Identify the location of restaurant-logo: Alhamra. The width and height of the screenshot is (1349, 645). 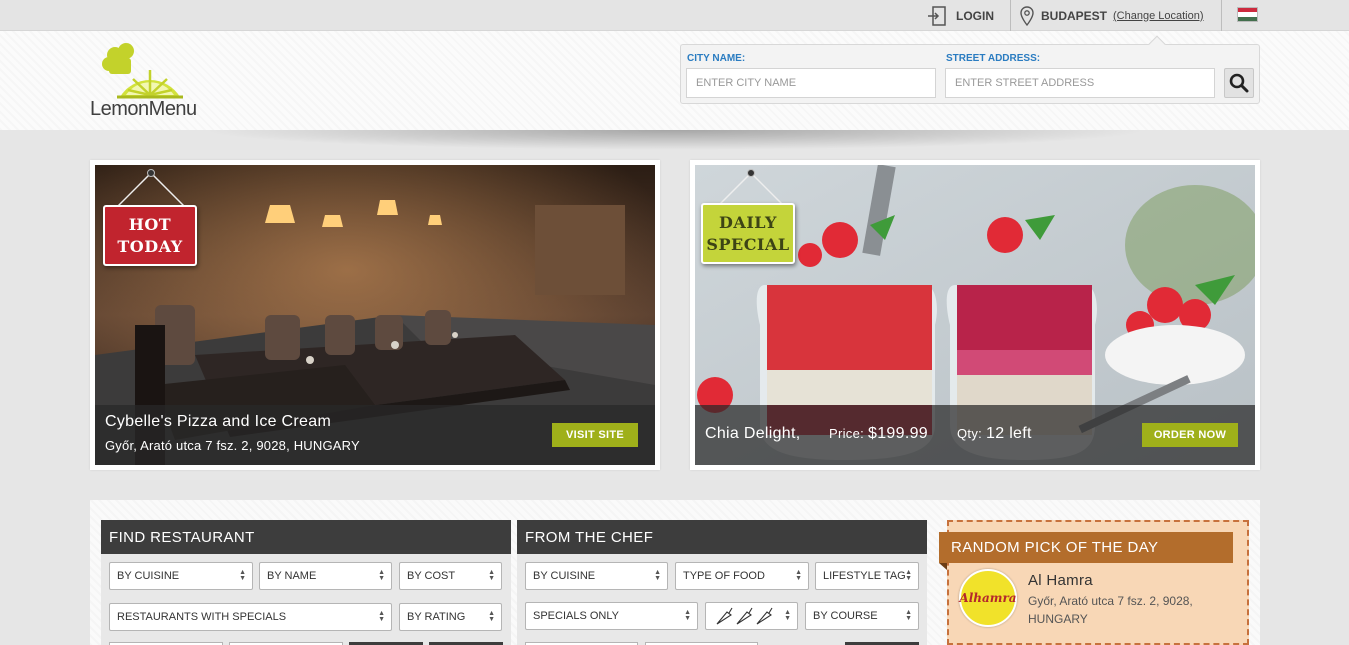
(988, 598).